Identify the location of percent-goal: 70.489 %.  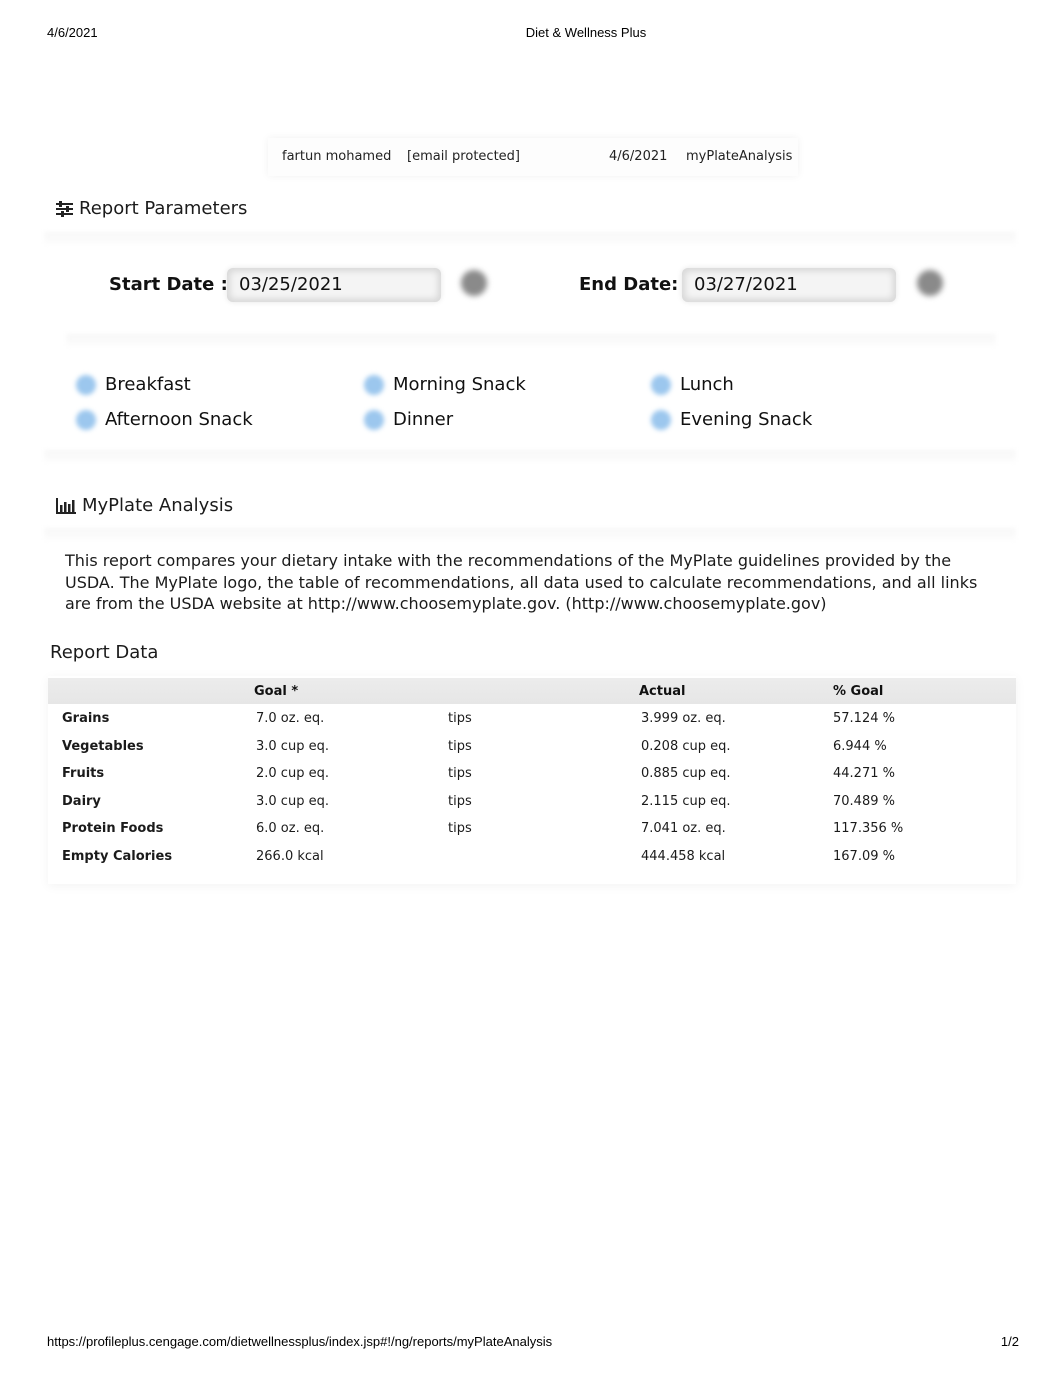
(864, 801).